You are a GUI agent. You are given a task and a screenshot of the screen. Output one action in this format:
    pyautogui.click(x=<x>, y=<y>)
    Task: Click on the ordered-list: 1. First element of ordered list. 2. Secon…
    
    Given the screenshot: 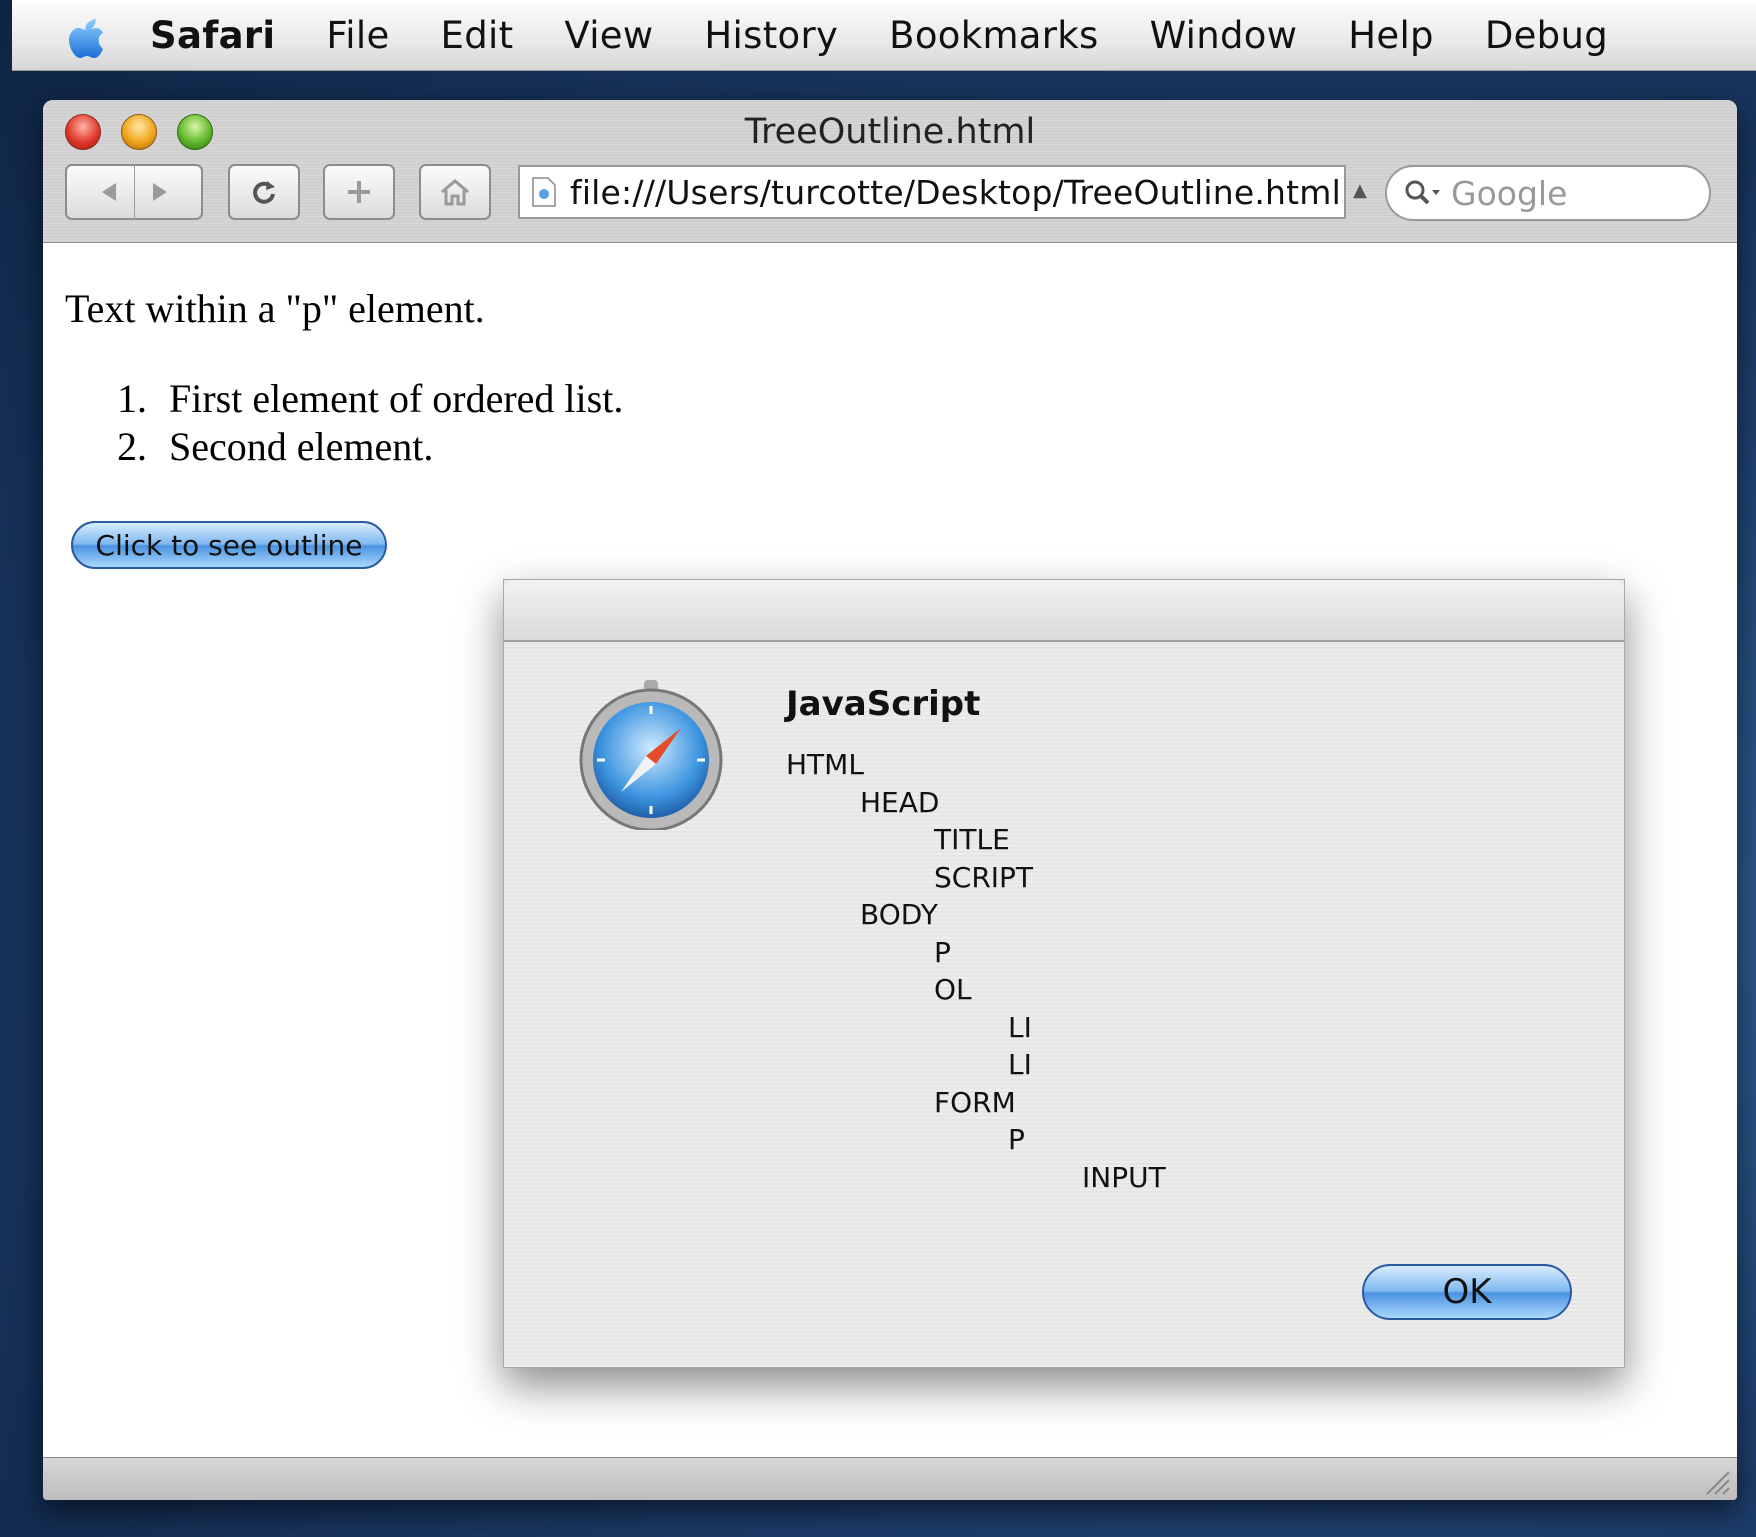 What is the action you would take?
    pyautogui.click(x=370, y=423)
    